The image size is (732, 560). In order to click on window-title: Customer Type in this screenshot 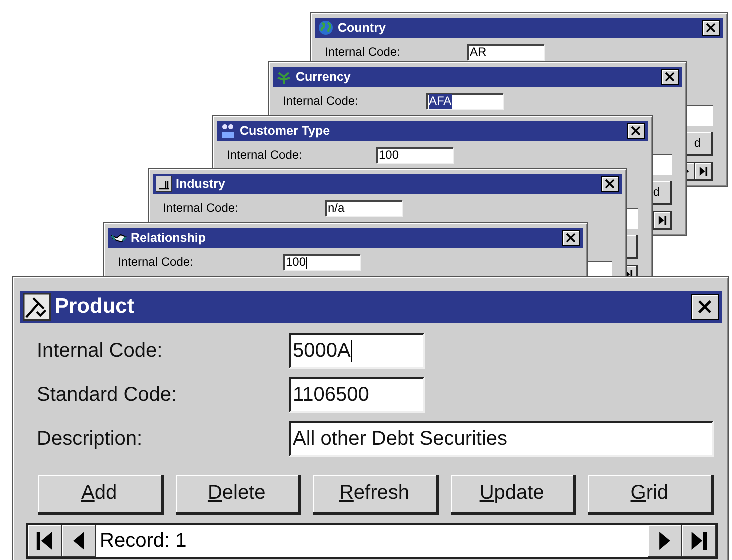, I will do `click(286, 131)`.